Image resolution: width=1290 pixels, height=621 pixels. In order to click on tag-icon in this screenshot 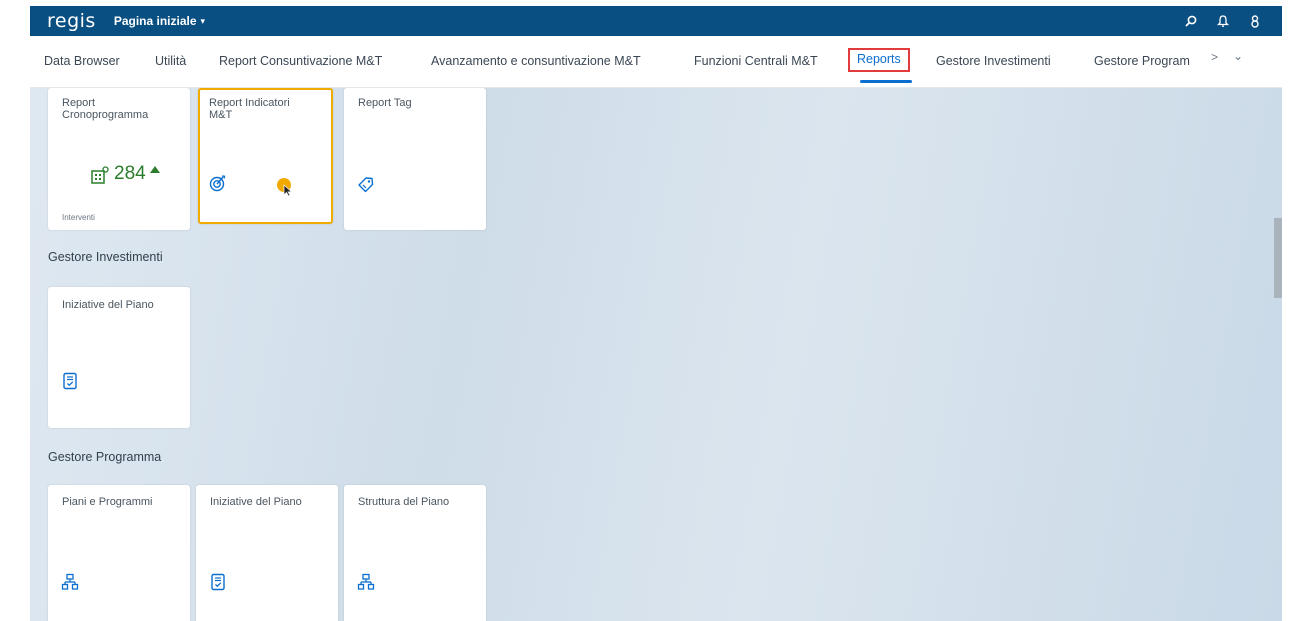, I will do `click(366, 185)`.